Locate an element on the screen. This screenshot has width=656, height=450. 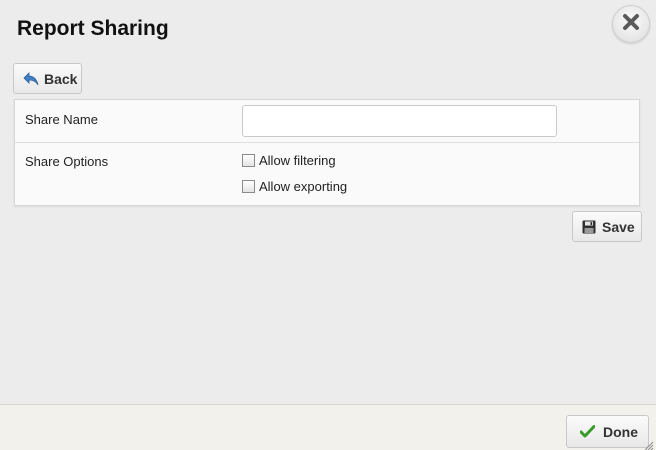
back-button-label: Back is located at coordinates (61, 78).